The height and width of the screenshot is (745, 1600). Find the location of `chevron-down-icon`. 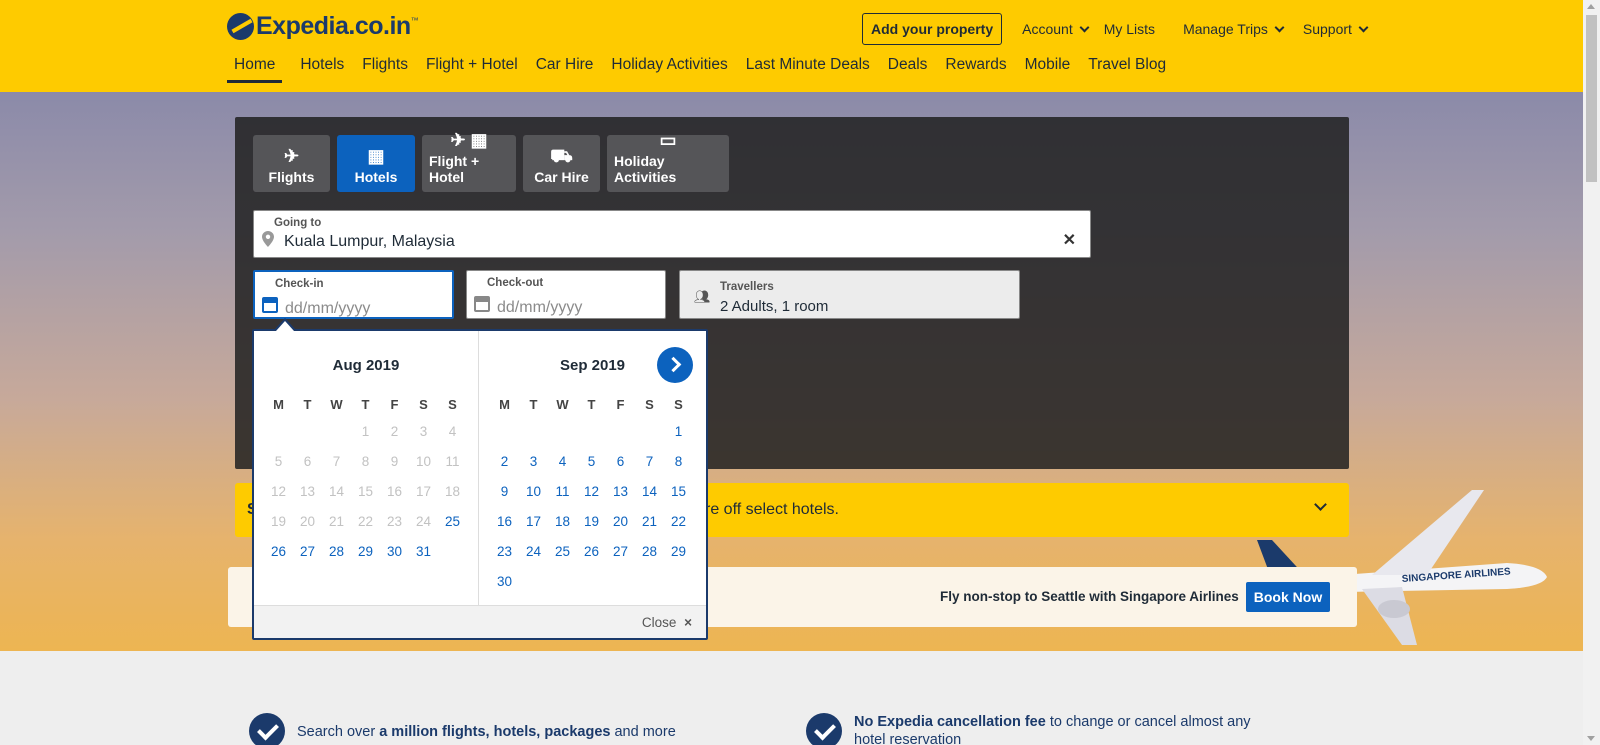

chevron-down-icon is located at coordinates (1084, 27).